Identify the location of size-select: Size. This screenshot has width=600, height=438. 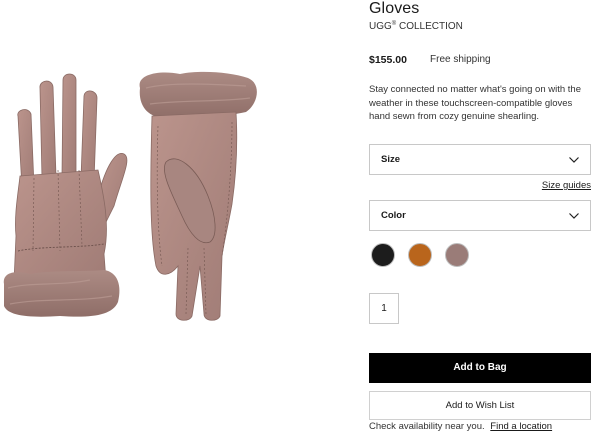
(480, 159).